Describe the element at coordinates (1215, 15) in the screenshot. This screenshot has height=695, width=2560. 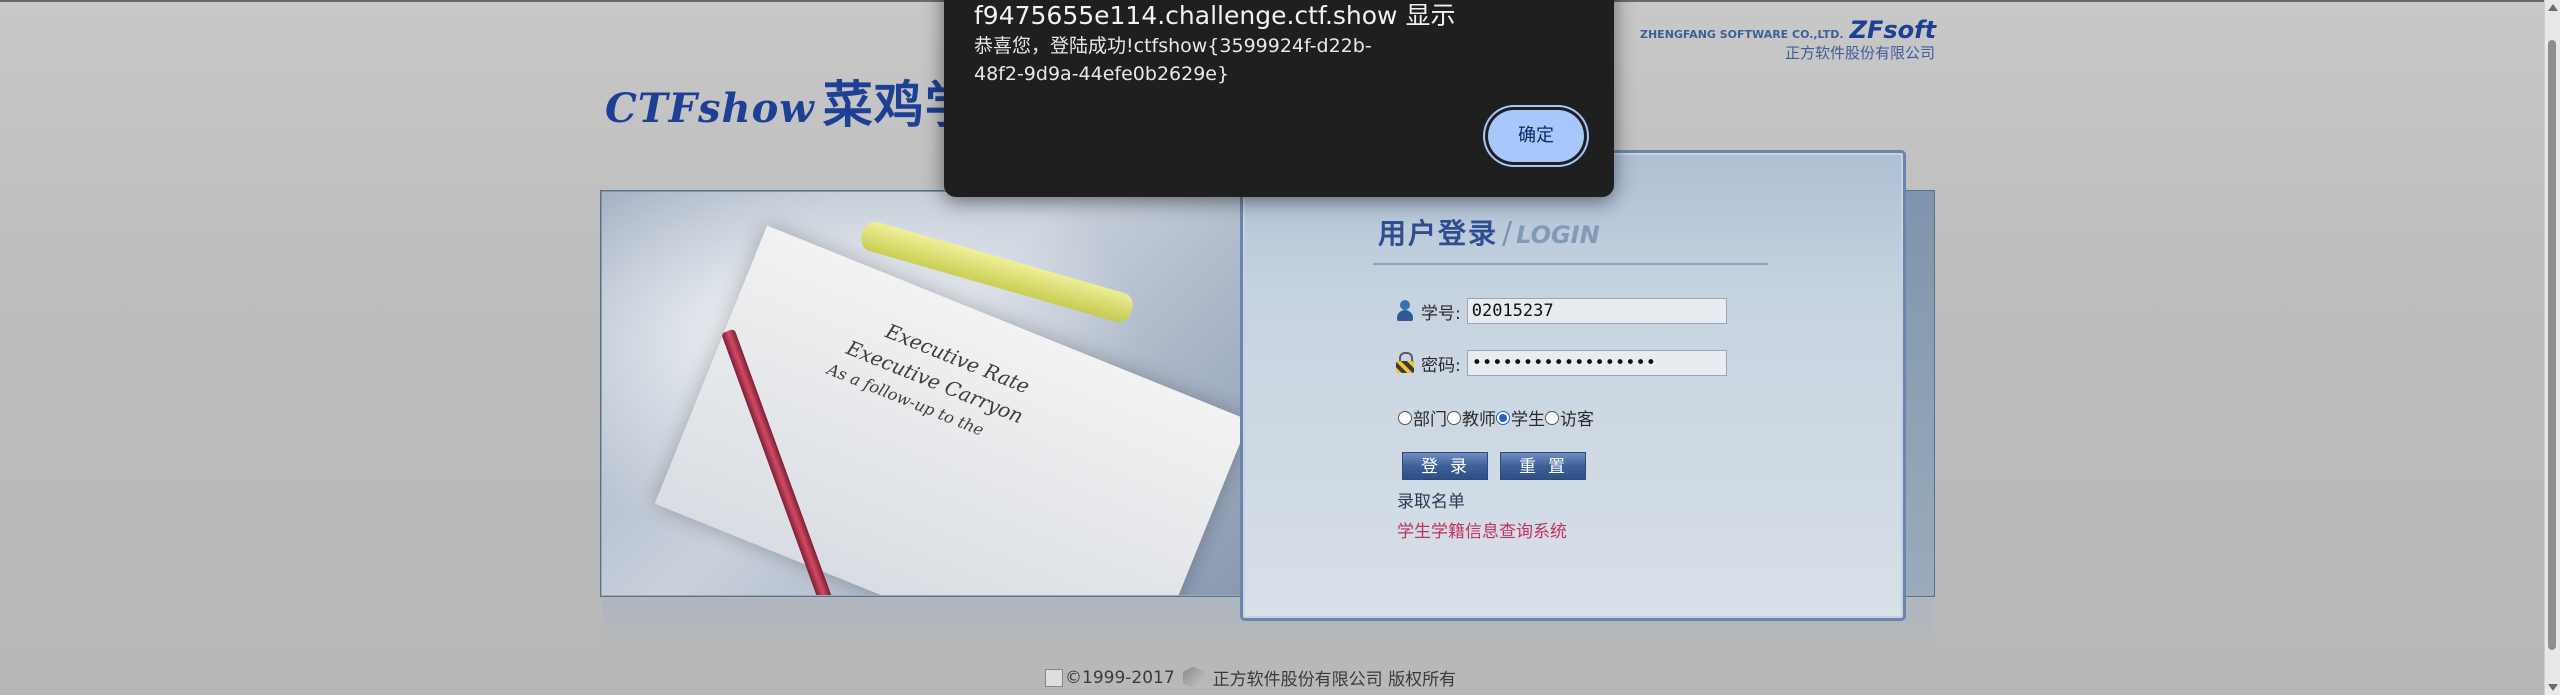
I see `dialog-title: f9475655e114.challenge.ctf.show 显示` at that location.